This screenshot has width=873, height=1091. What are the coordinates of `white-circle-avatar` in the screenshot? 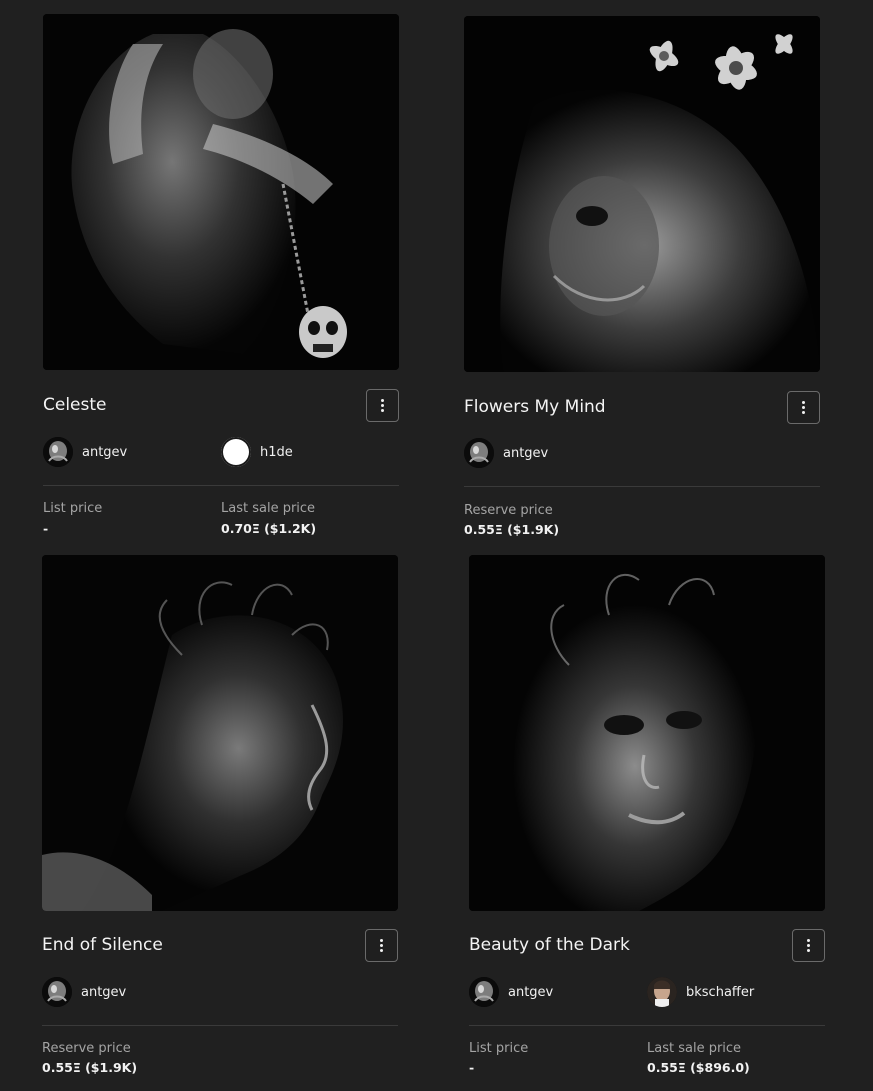 It's located at (236, 452).